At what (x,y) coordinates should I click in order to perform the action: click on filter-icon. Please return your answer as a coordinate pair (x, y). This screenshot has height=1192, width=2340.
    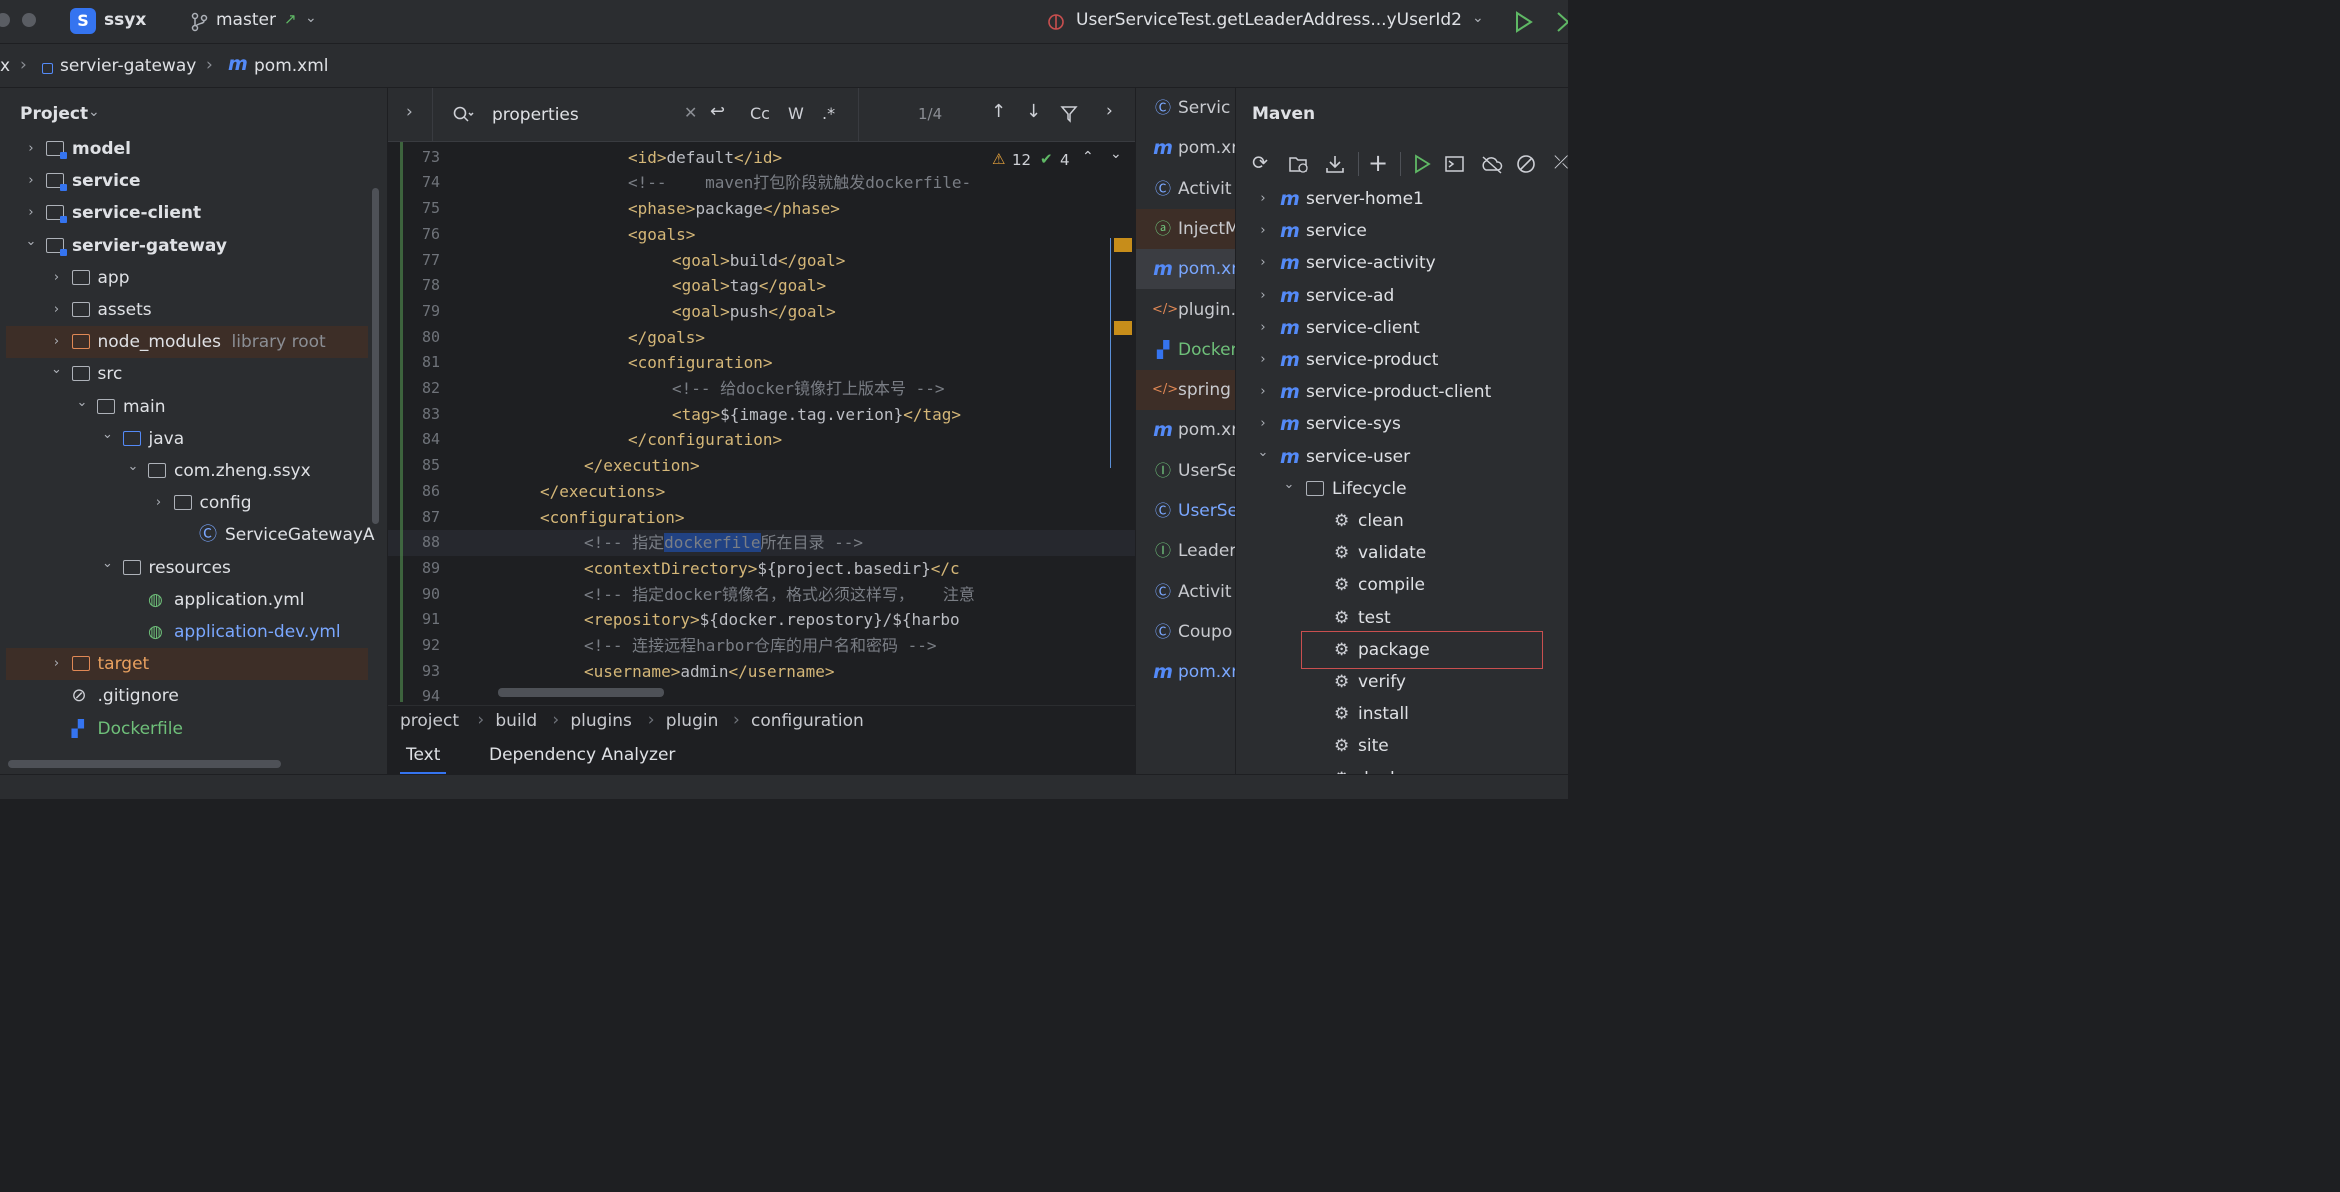
    Looking at the image, I should click on (1069, 114).